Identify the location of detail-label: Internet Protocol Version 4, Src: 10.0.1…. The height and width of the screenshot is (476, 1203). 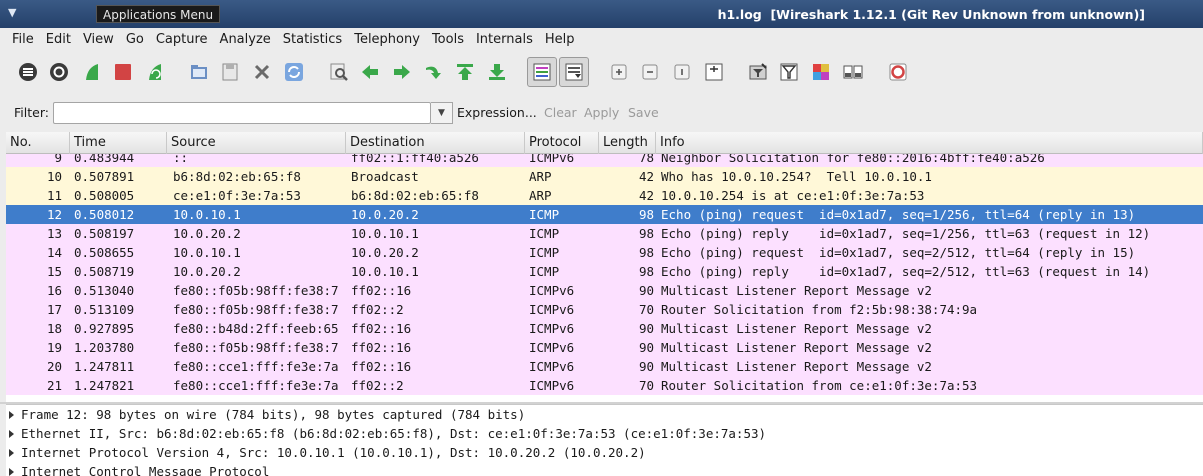
(333, 452).